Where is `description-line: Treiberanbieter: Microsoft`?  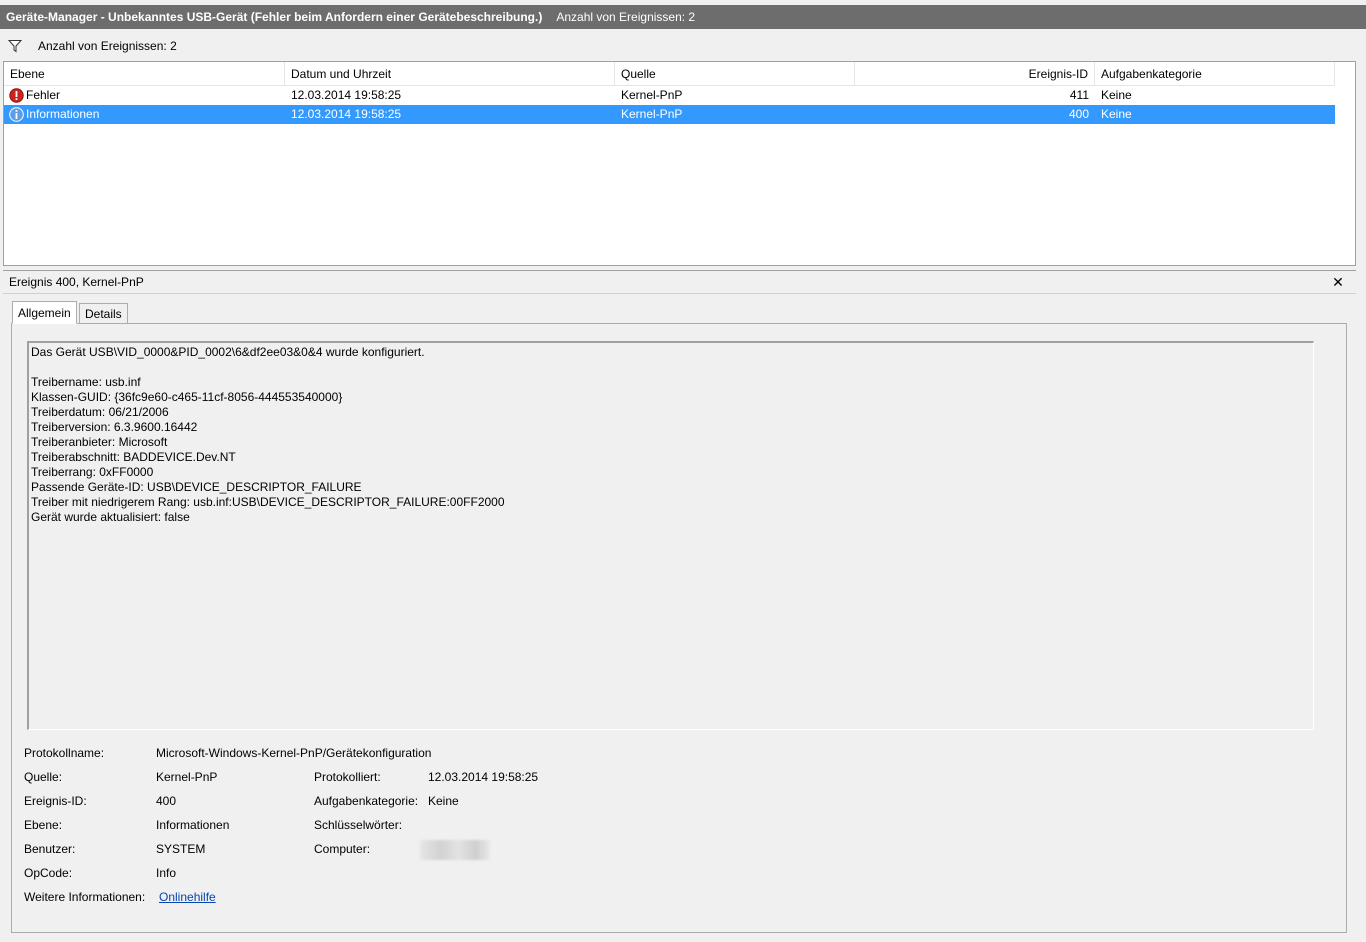
description-line: Treiberanbieter: Microsoft is located at coordinates (99, 442).